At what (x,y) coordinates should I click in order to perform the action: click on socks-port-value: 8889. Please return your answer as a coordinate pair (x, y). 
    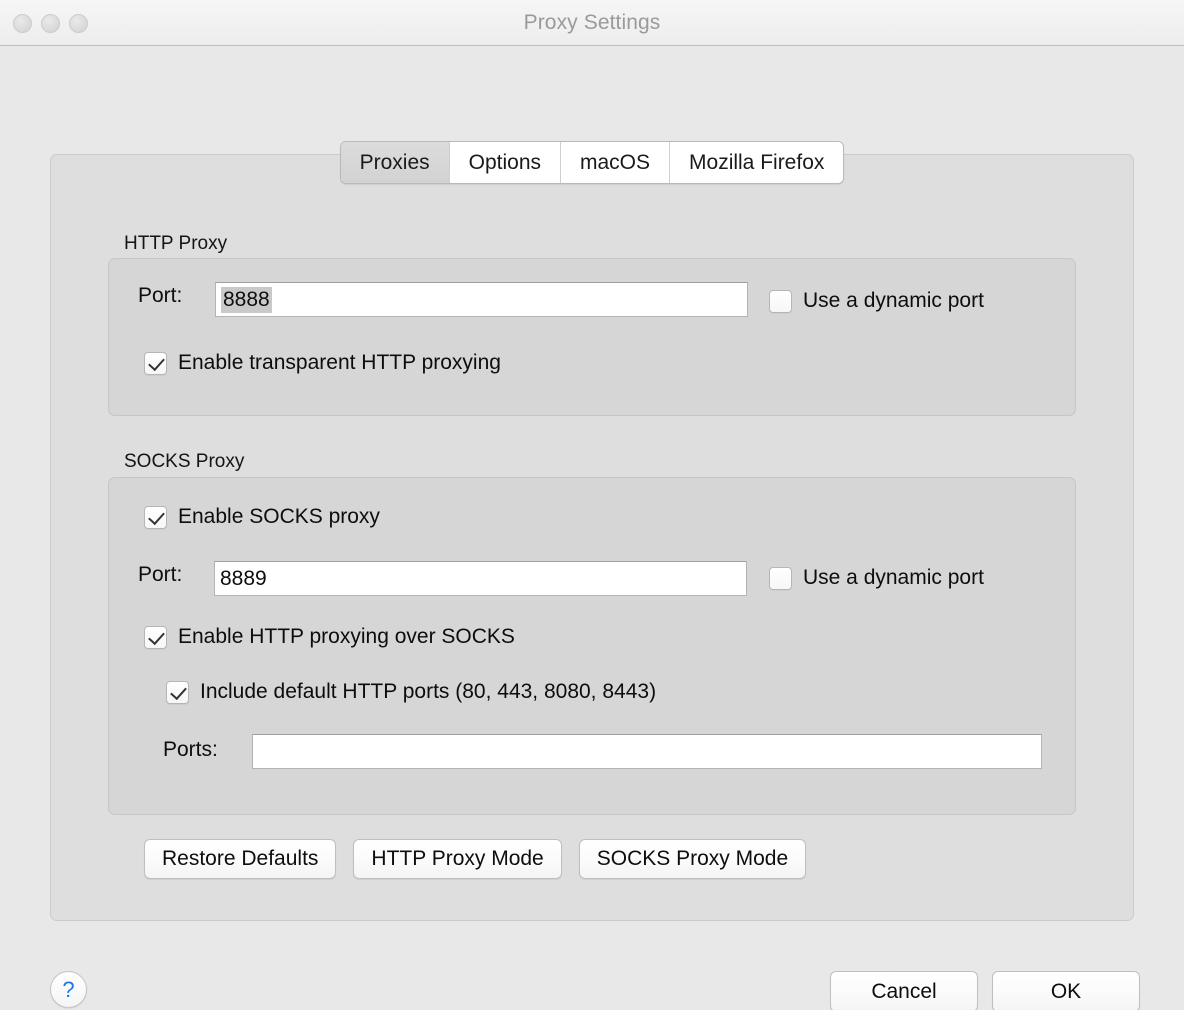
    Looking at the image, I should click on (243, 578).